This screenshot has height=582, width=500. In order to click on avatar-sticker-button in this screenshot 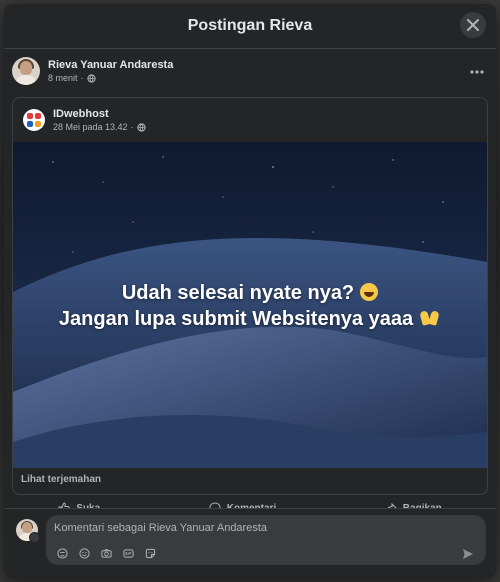, I will do `click(62, 553)`.